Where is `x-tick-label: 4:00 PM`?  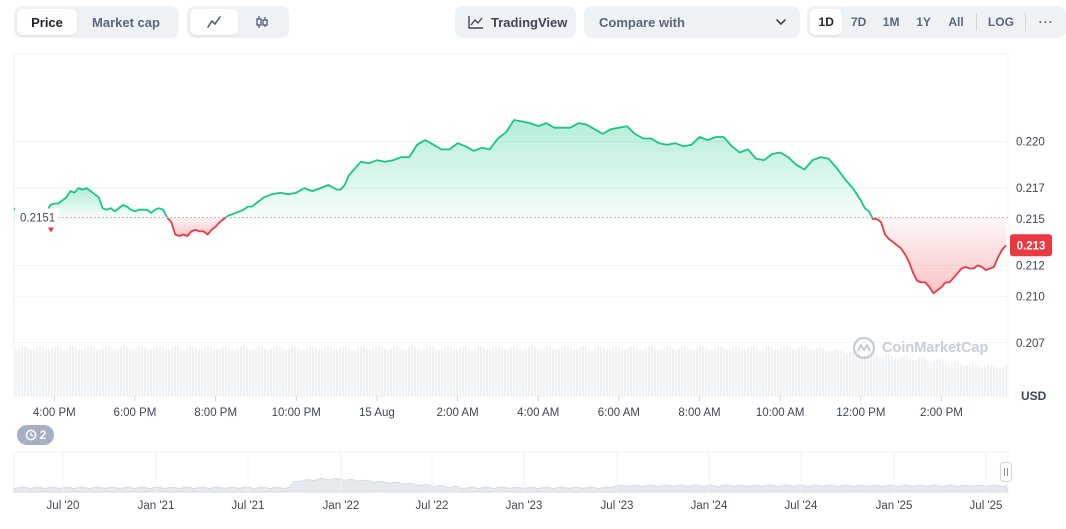 x-tick-label: 4:00 PM is located at coordinates (54, 413).